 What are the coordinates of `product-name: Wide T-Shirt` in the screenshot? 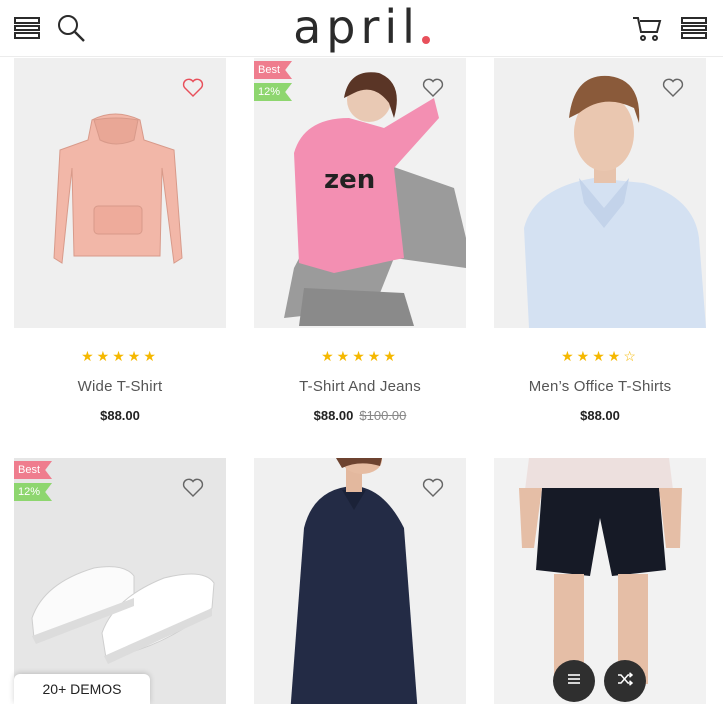 It's located at (120, 386).